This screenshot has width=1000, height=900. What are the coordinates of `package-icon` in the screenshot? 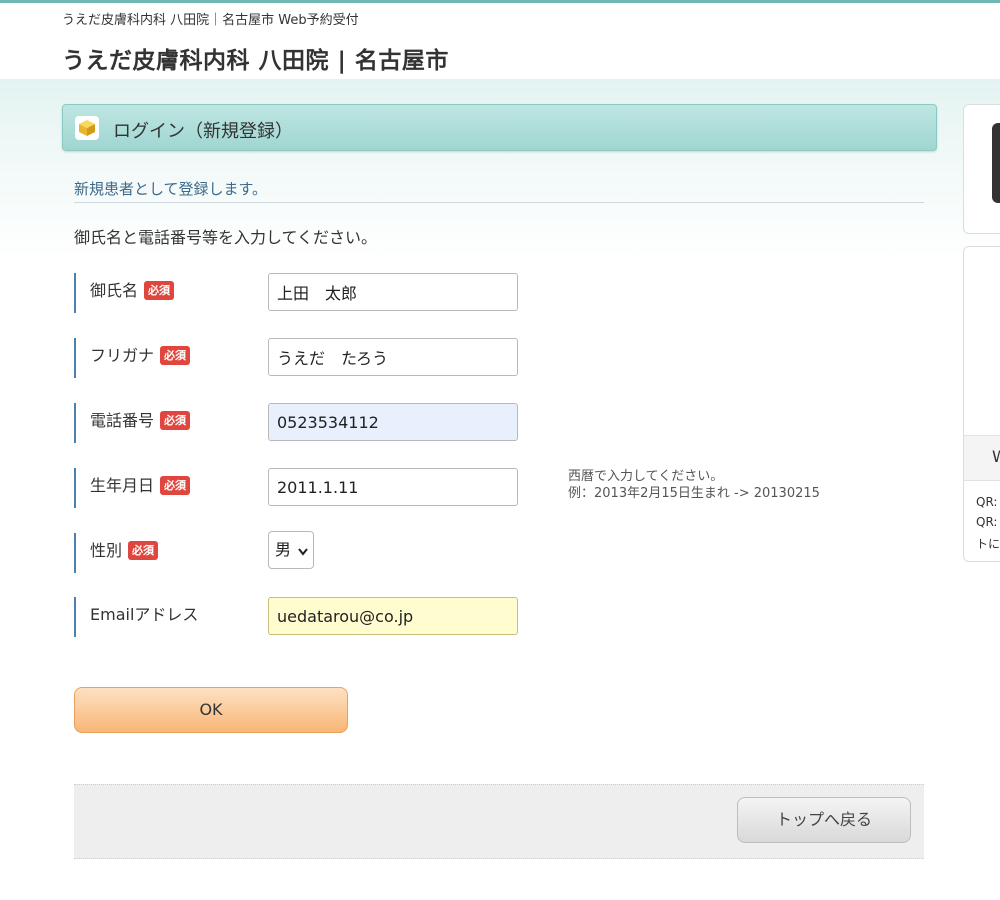 It's located at (87, 128).